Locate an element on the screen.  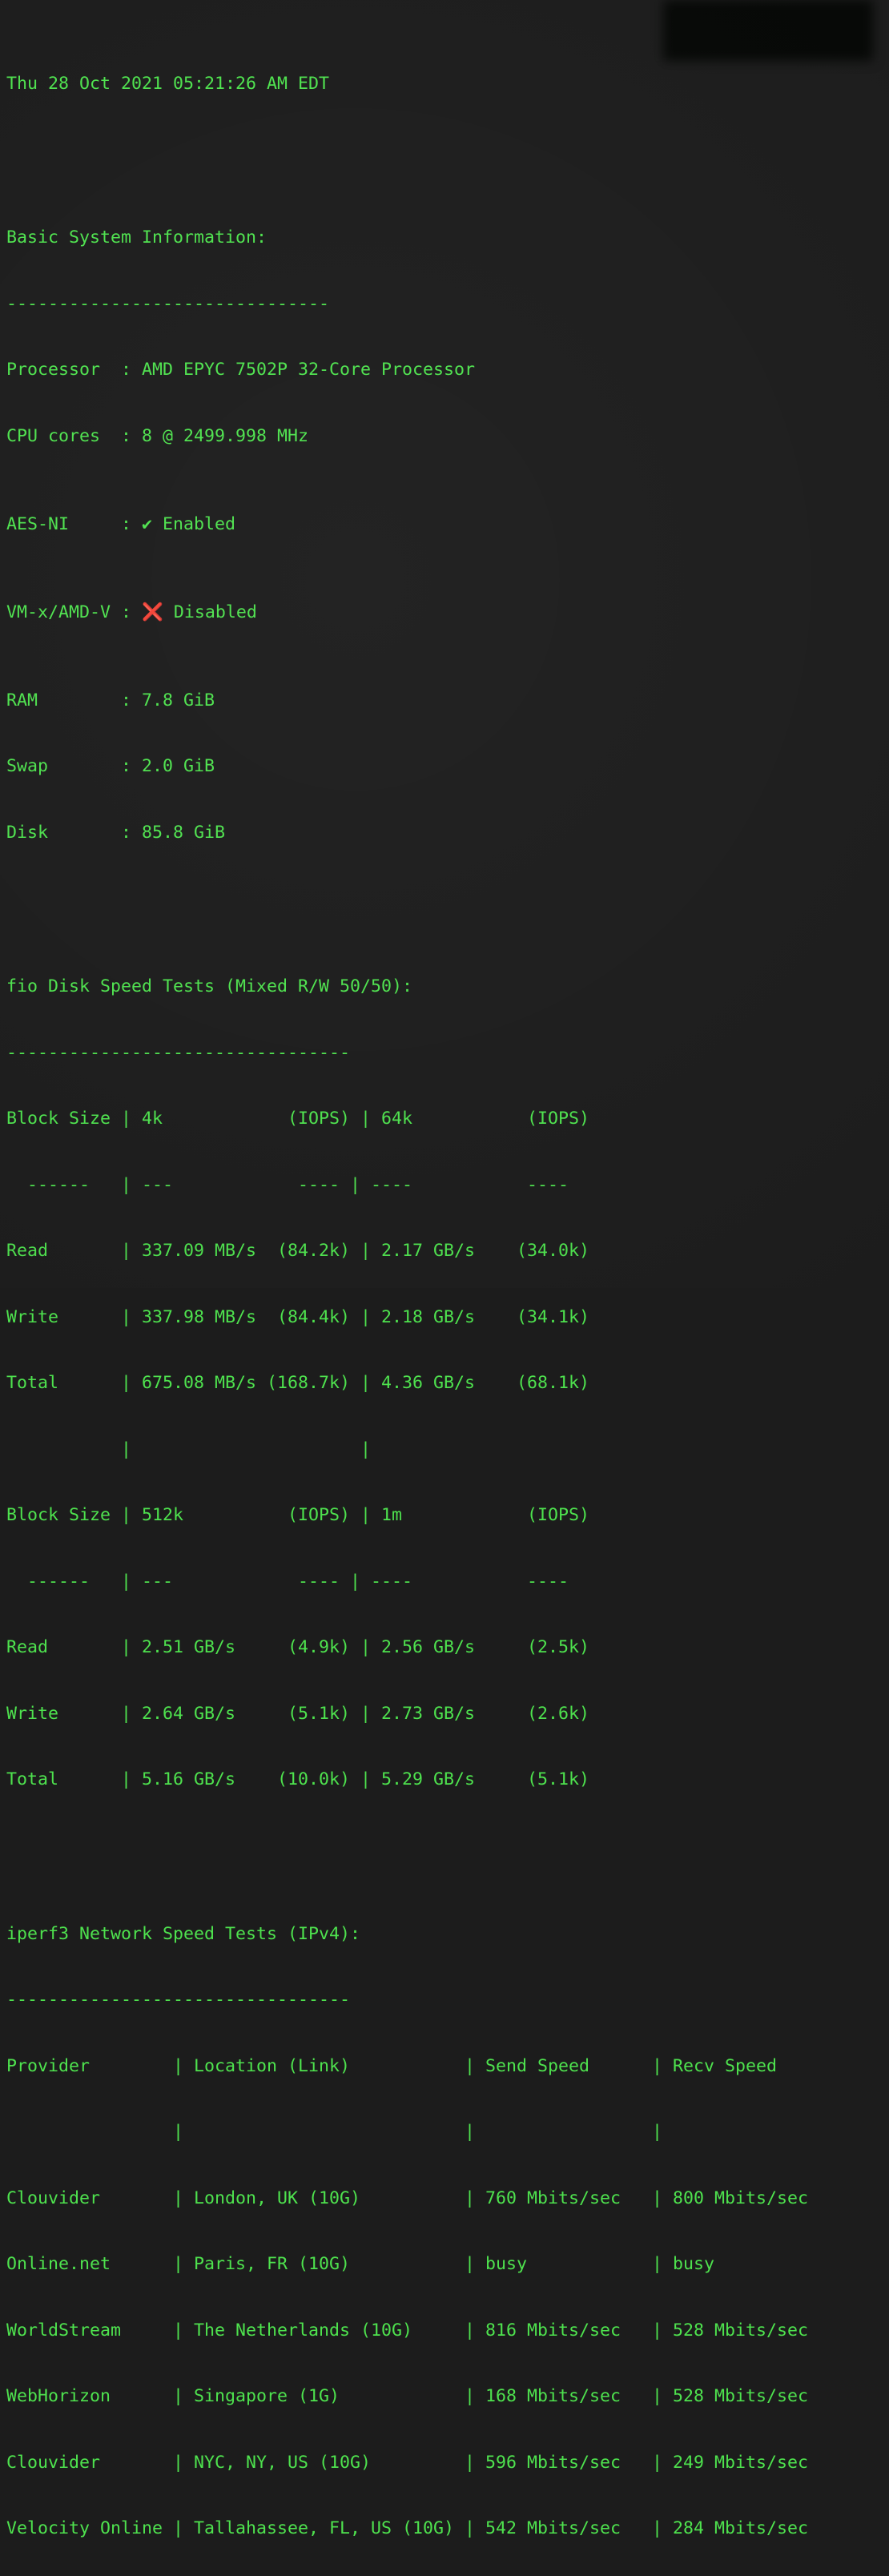
fio-table-a-header: Block Size | 4k (IOPS) | 64k (IOPS) is located at coordinates (298, 1119).